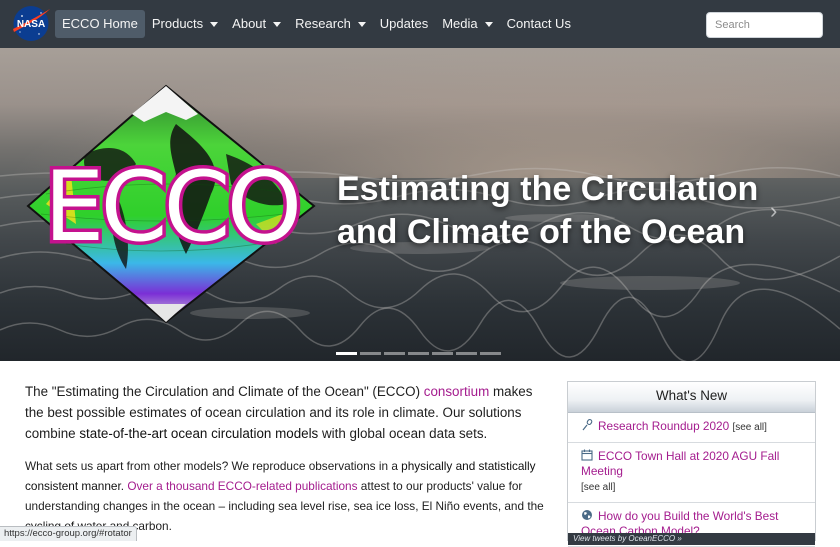 The width and height of the screenshot is (840, 547). I want to click on nav-about: About, so click(256, 24).